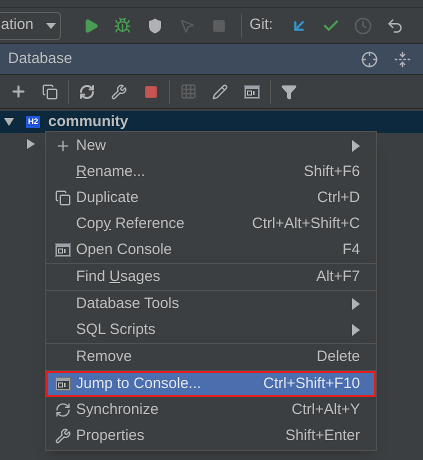 Image resolution: width=423 pixels, height=460 pixels. Describe the element at coordinates (211, 410) in the screenshot. I see `menu-item: Synchronize Ctrl+Alt+Y` at that location.